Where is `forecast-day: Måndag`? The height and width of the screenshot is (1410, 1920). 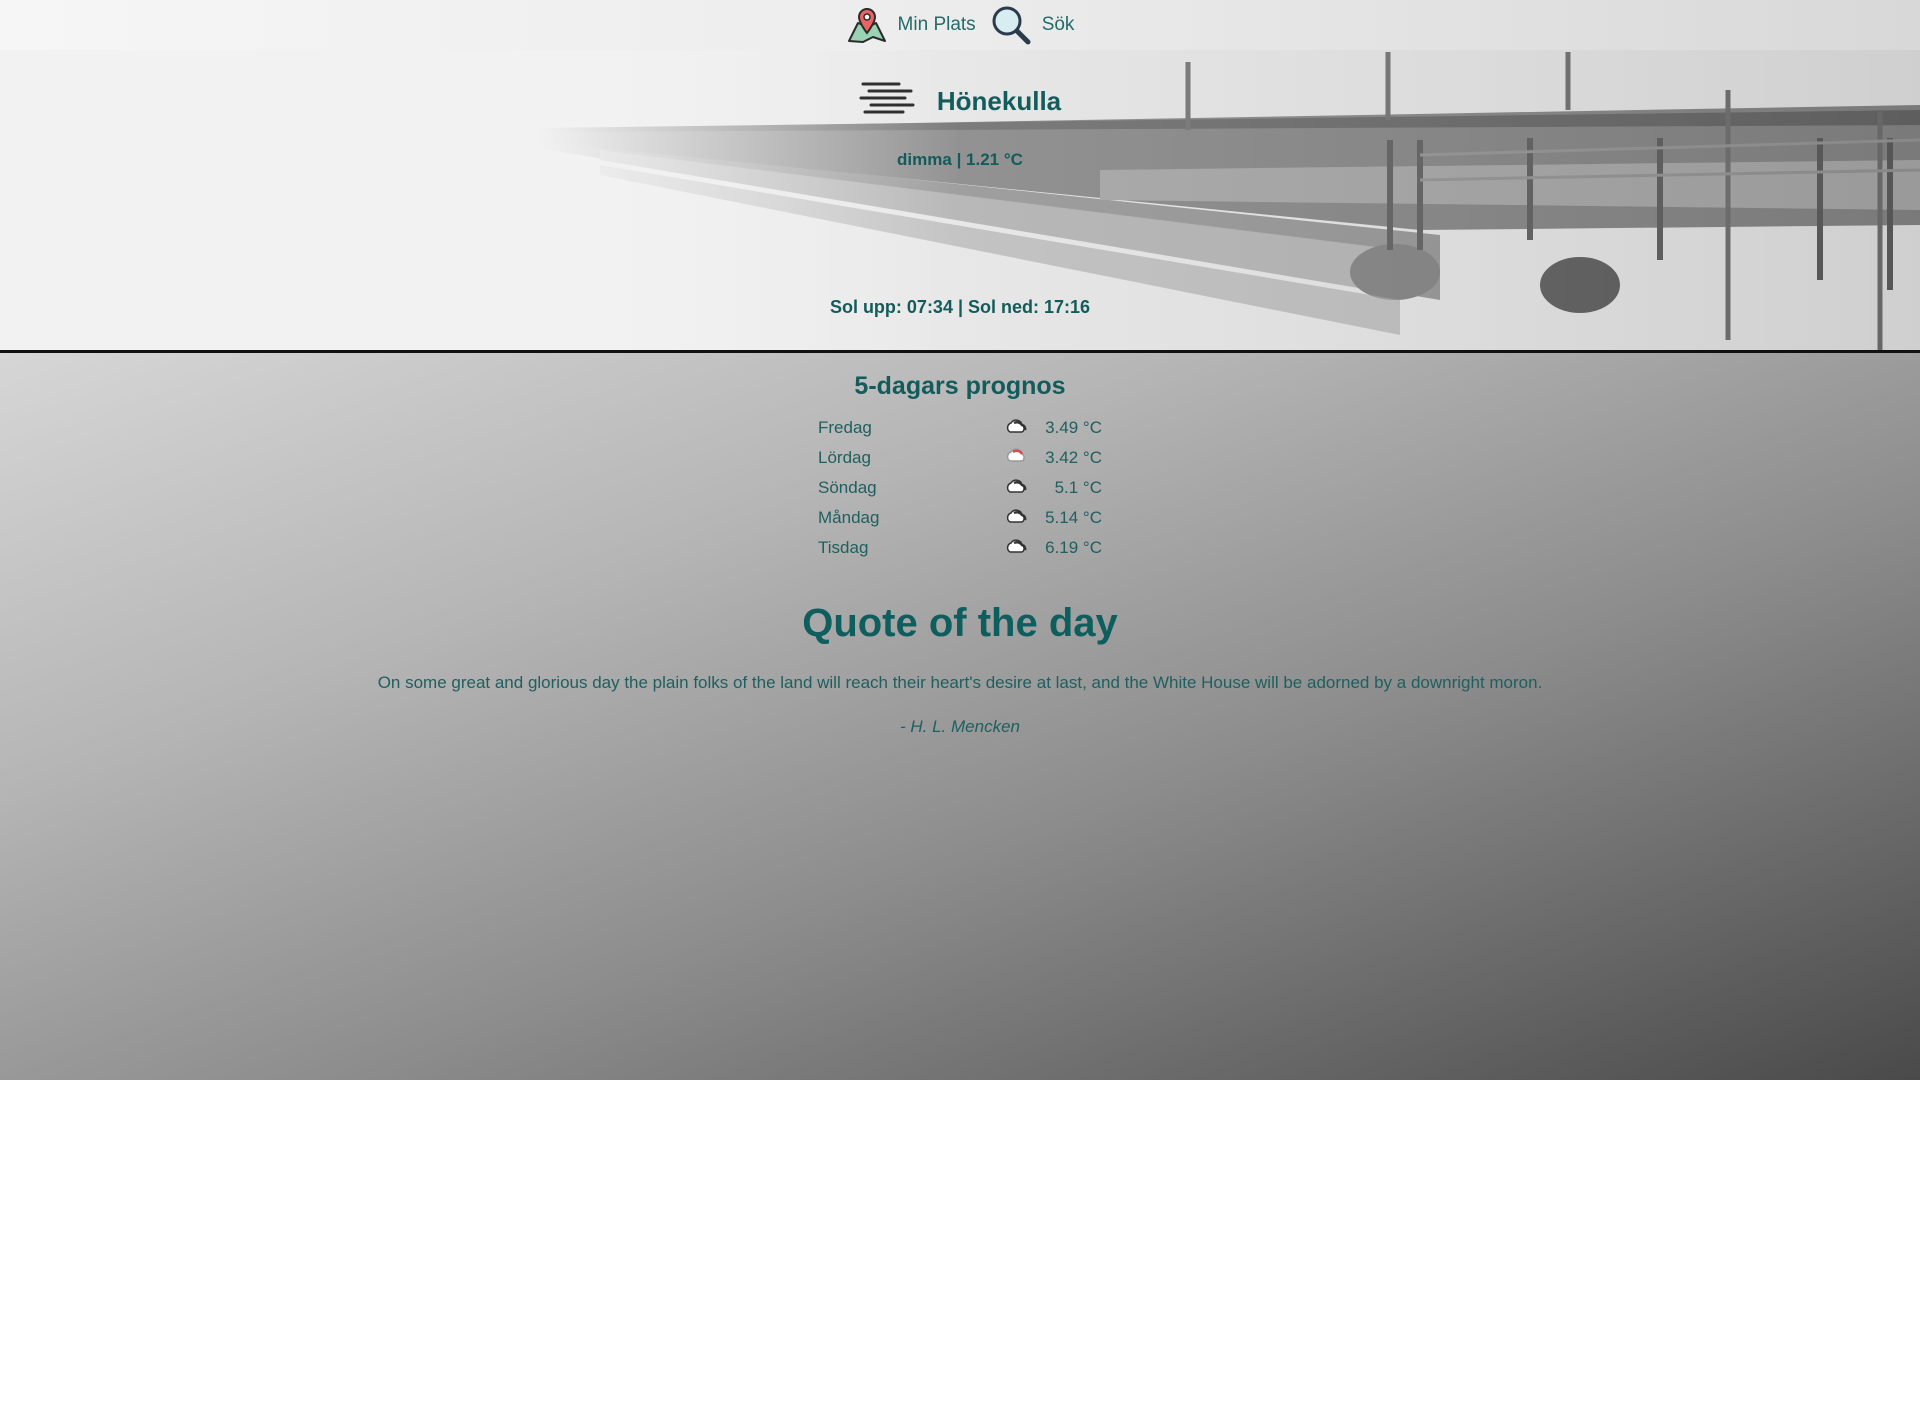
forecast-day: Måndag is located at coordinates (849, 517).